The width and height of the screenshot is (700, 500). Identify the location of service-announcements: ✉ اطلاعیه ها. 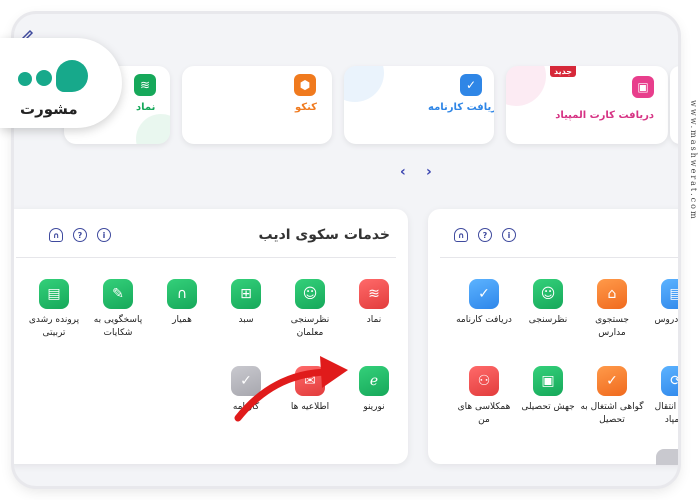
(310, 390).